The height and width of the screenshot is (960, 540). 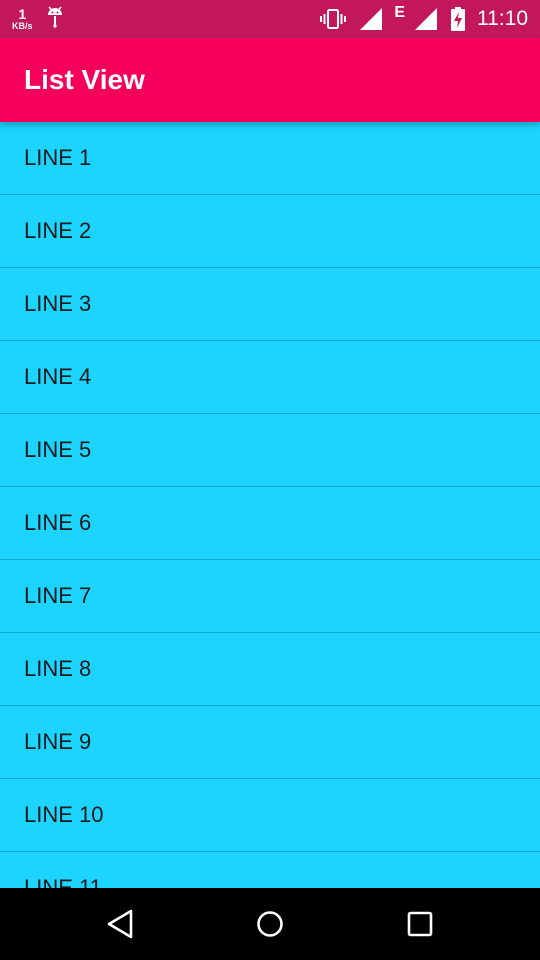 I want to click on list-item: LINE 9, so click(x=270, y=742).